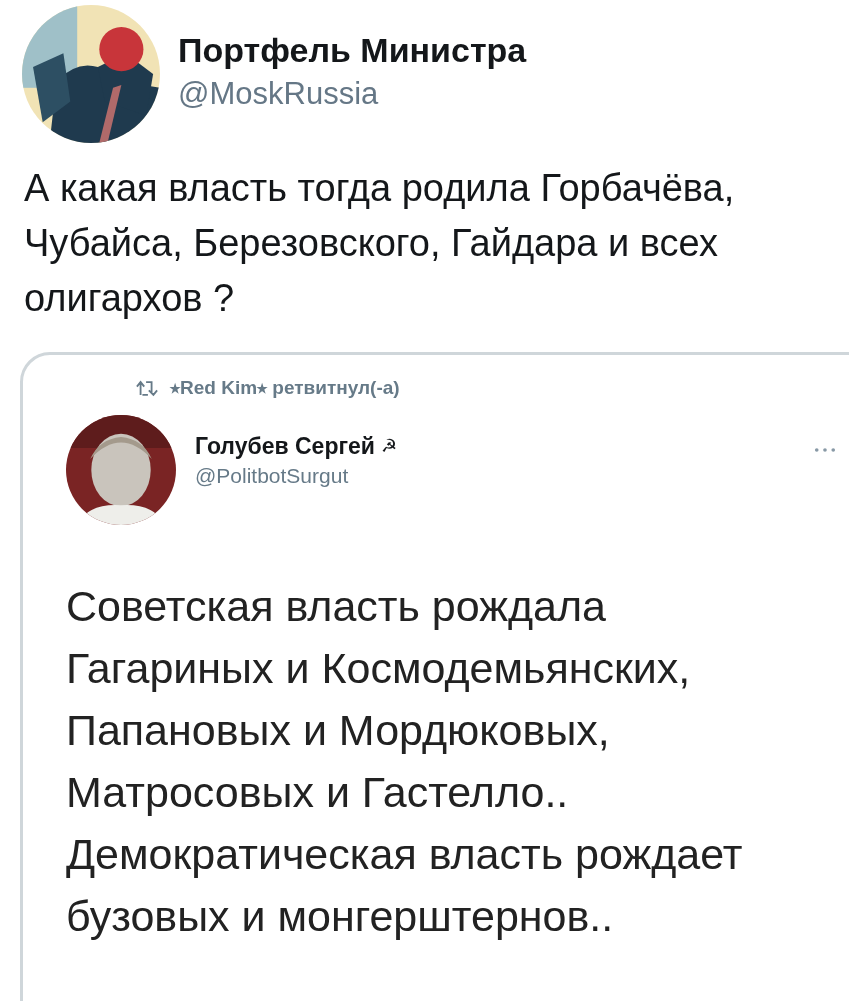 The width and height of the screenshot is (849, 1001). I want to click on author-handle: @MoskRussia, so click(279, 93).